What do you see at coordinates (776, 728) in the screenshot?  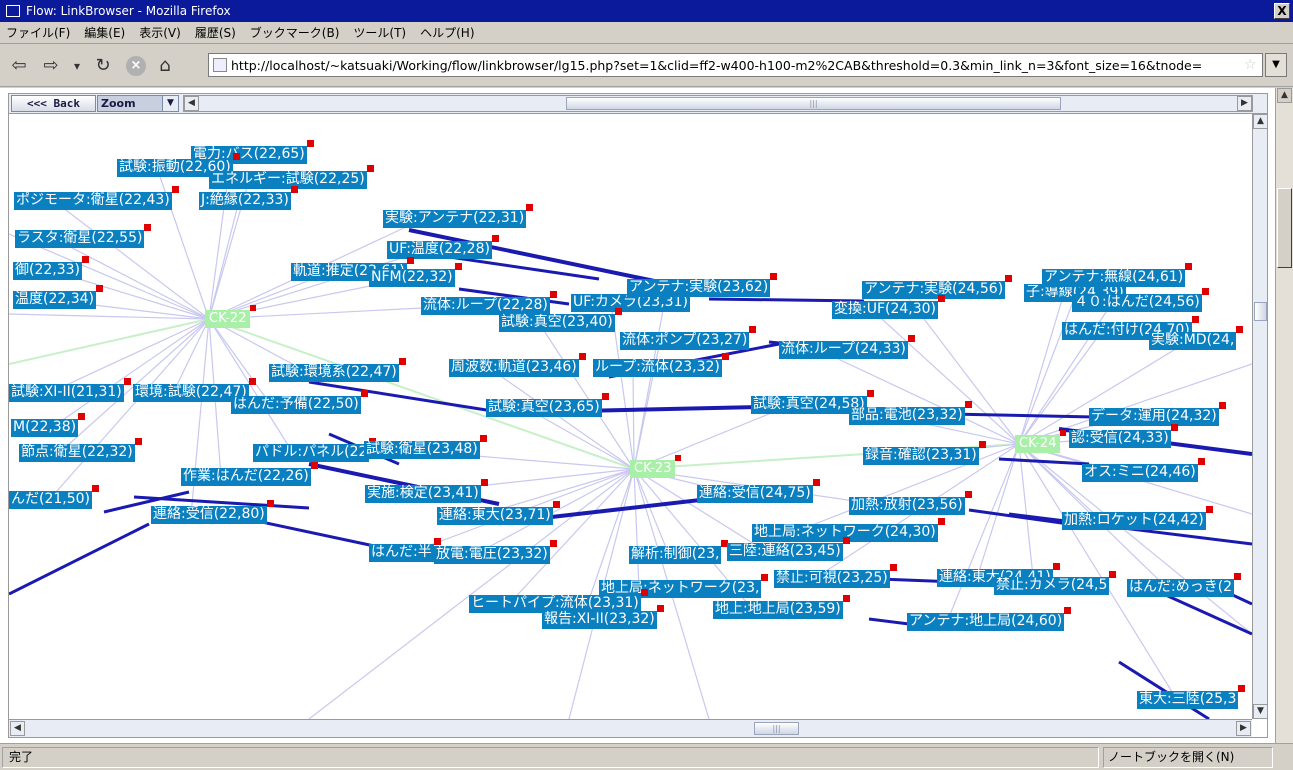 I see `bottom-scroll-thumb: |||` at bounding box center [776, 728].